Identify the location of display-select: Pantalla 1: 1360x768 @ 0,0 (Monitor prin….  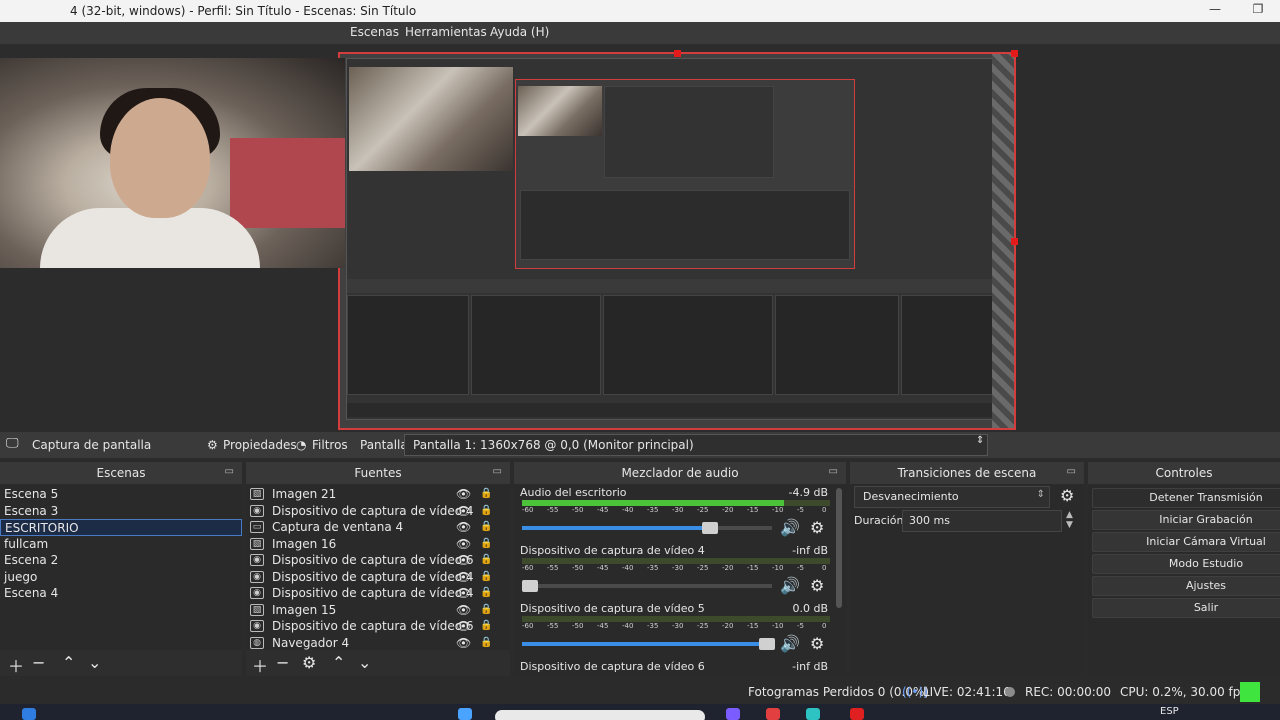
(696, 445).